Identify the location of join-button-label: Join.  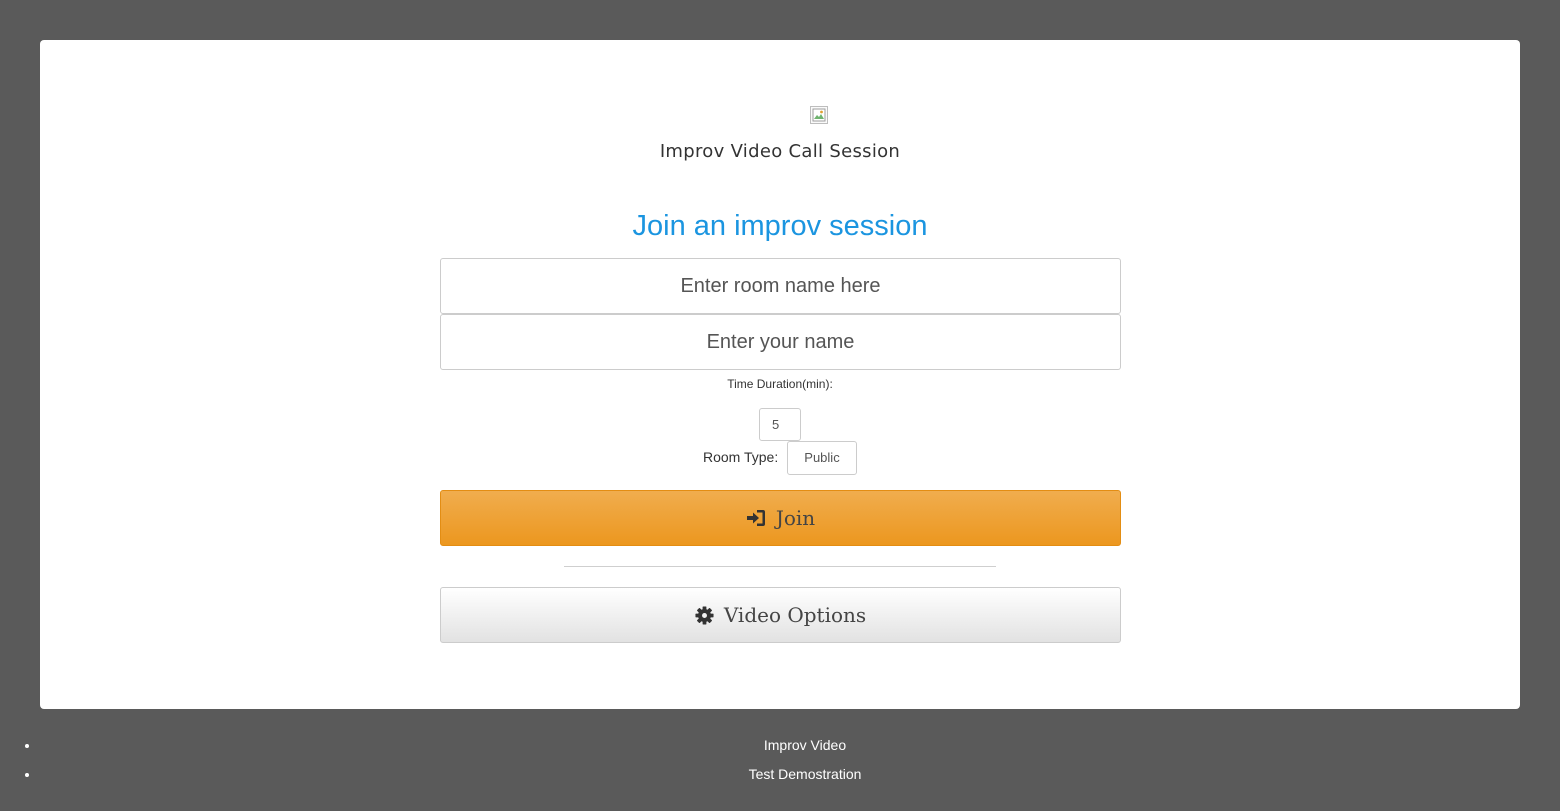
(795, 518).